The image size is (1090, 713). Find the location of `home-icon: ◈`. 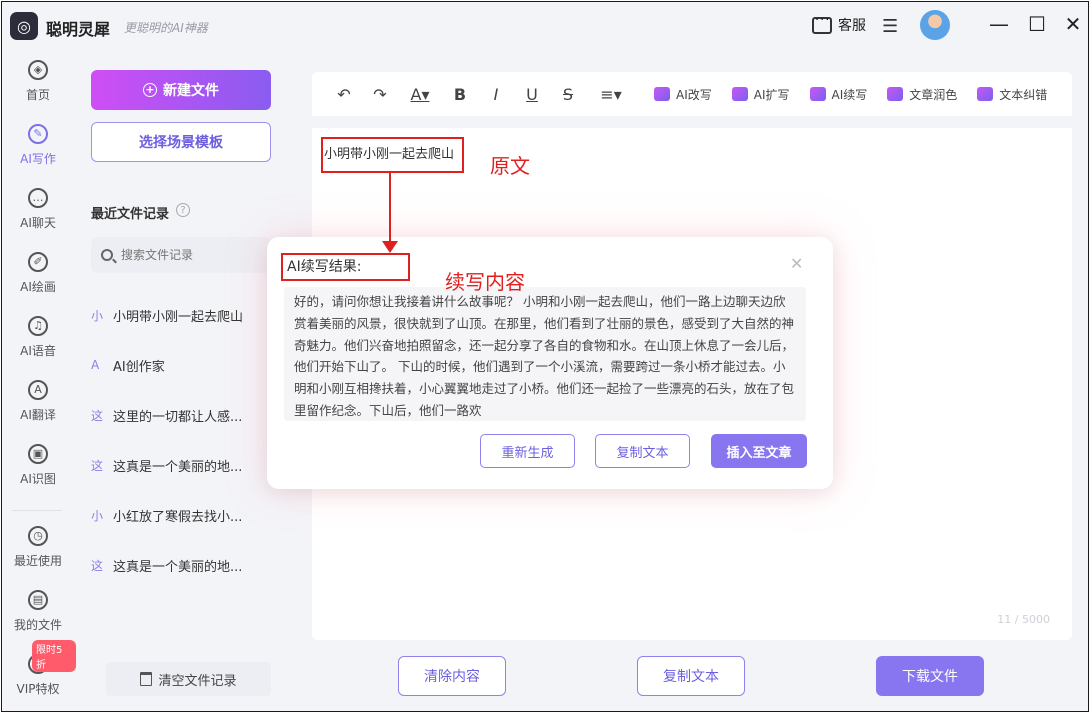

home-icon: ◈ is located at coordinates (38, 70).